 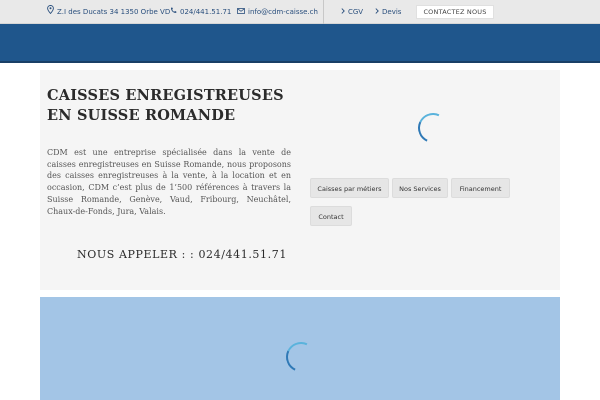 I want to click on page-title: CAISSES ENREGISTREUSES EN SUISSE ROMANDE, so click(x=165, y=105).